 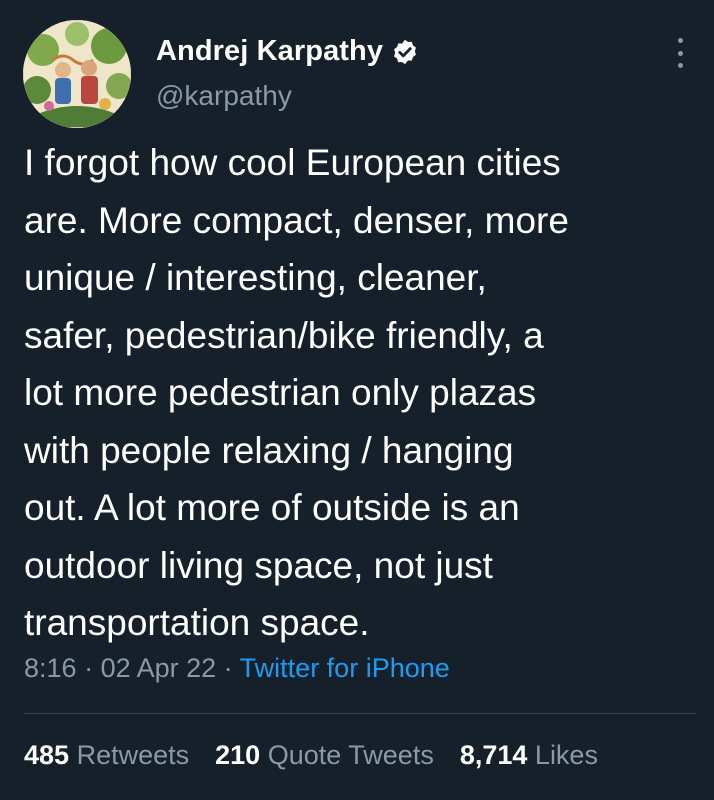 I want to click on tweet-text-line: are. More compact, denser, more, so click(x=296, y=220).